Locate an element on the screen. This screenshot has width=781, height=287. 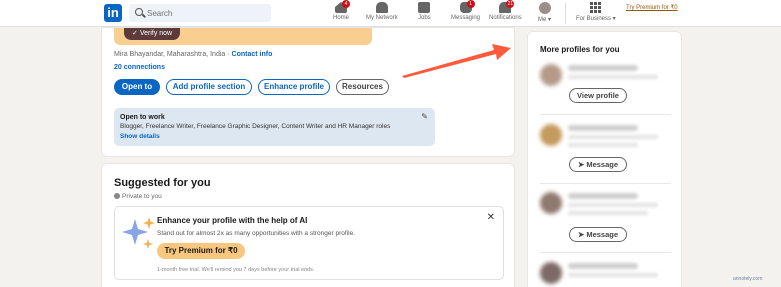
nav-for-business-label: For Business ▾ is located at coordinates (596, 19).